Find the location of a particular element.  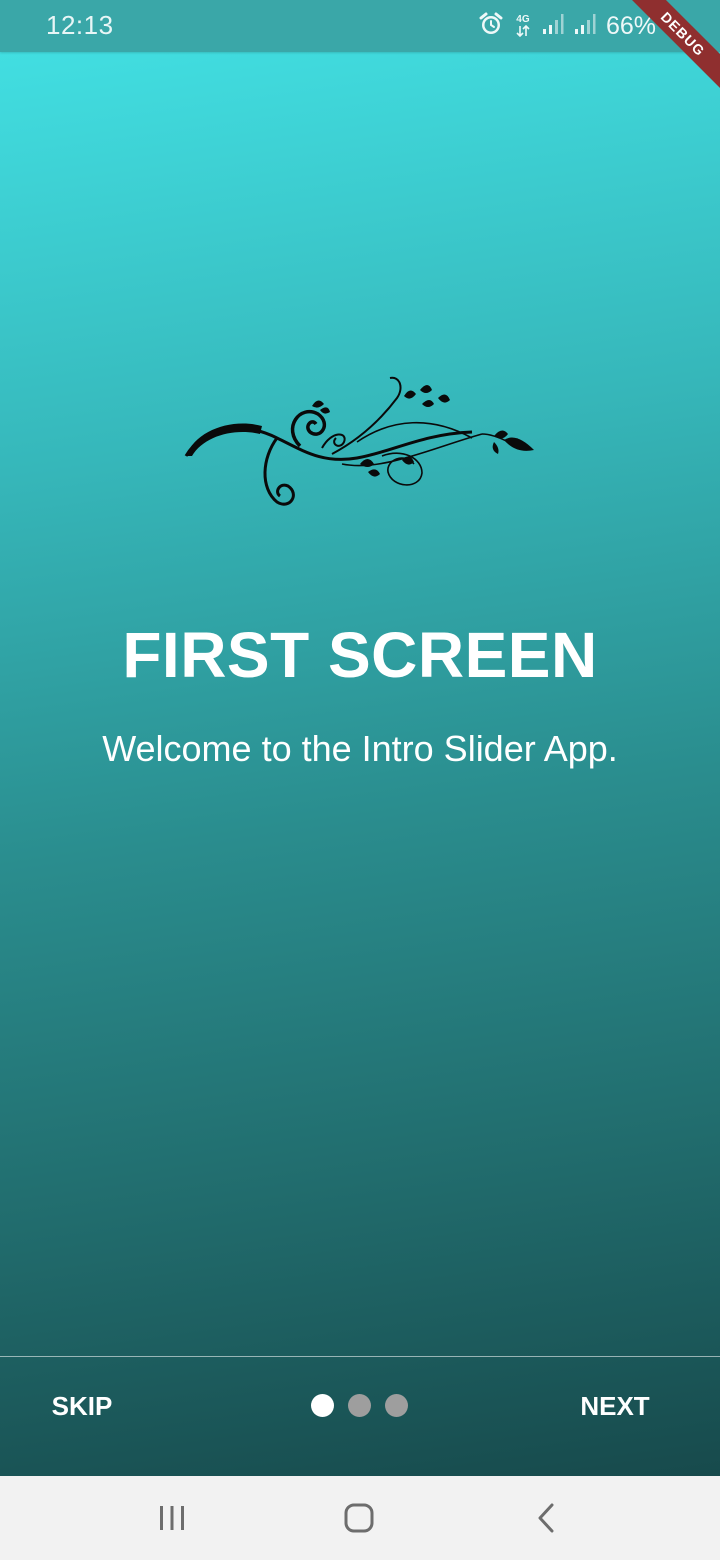

floral-ornament-icon is located at coordinates (359, 441).